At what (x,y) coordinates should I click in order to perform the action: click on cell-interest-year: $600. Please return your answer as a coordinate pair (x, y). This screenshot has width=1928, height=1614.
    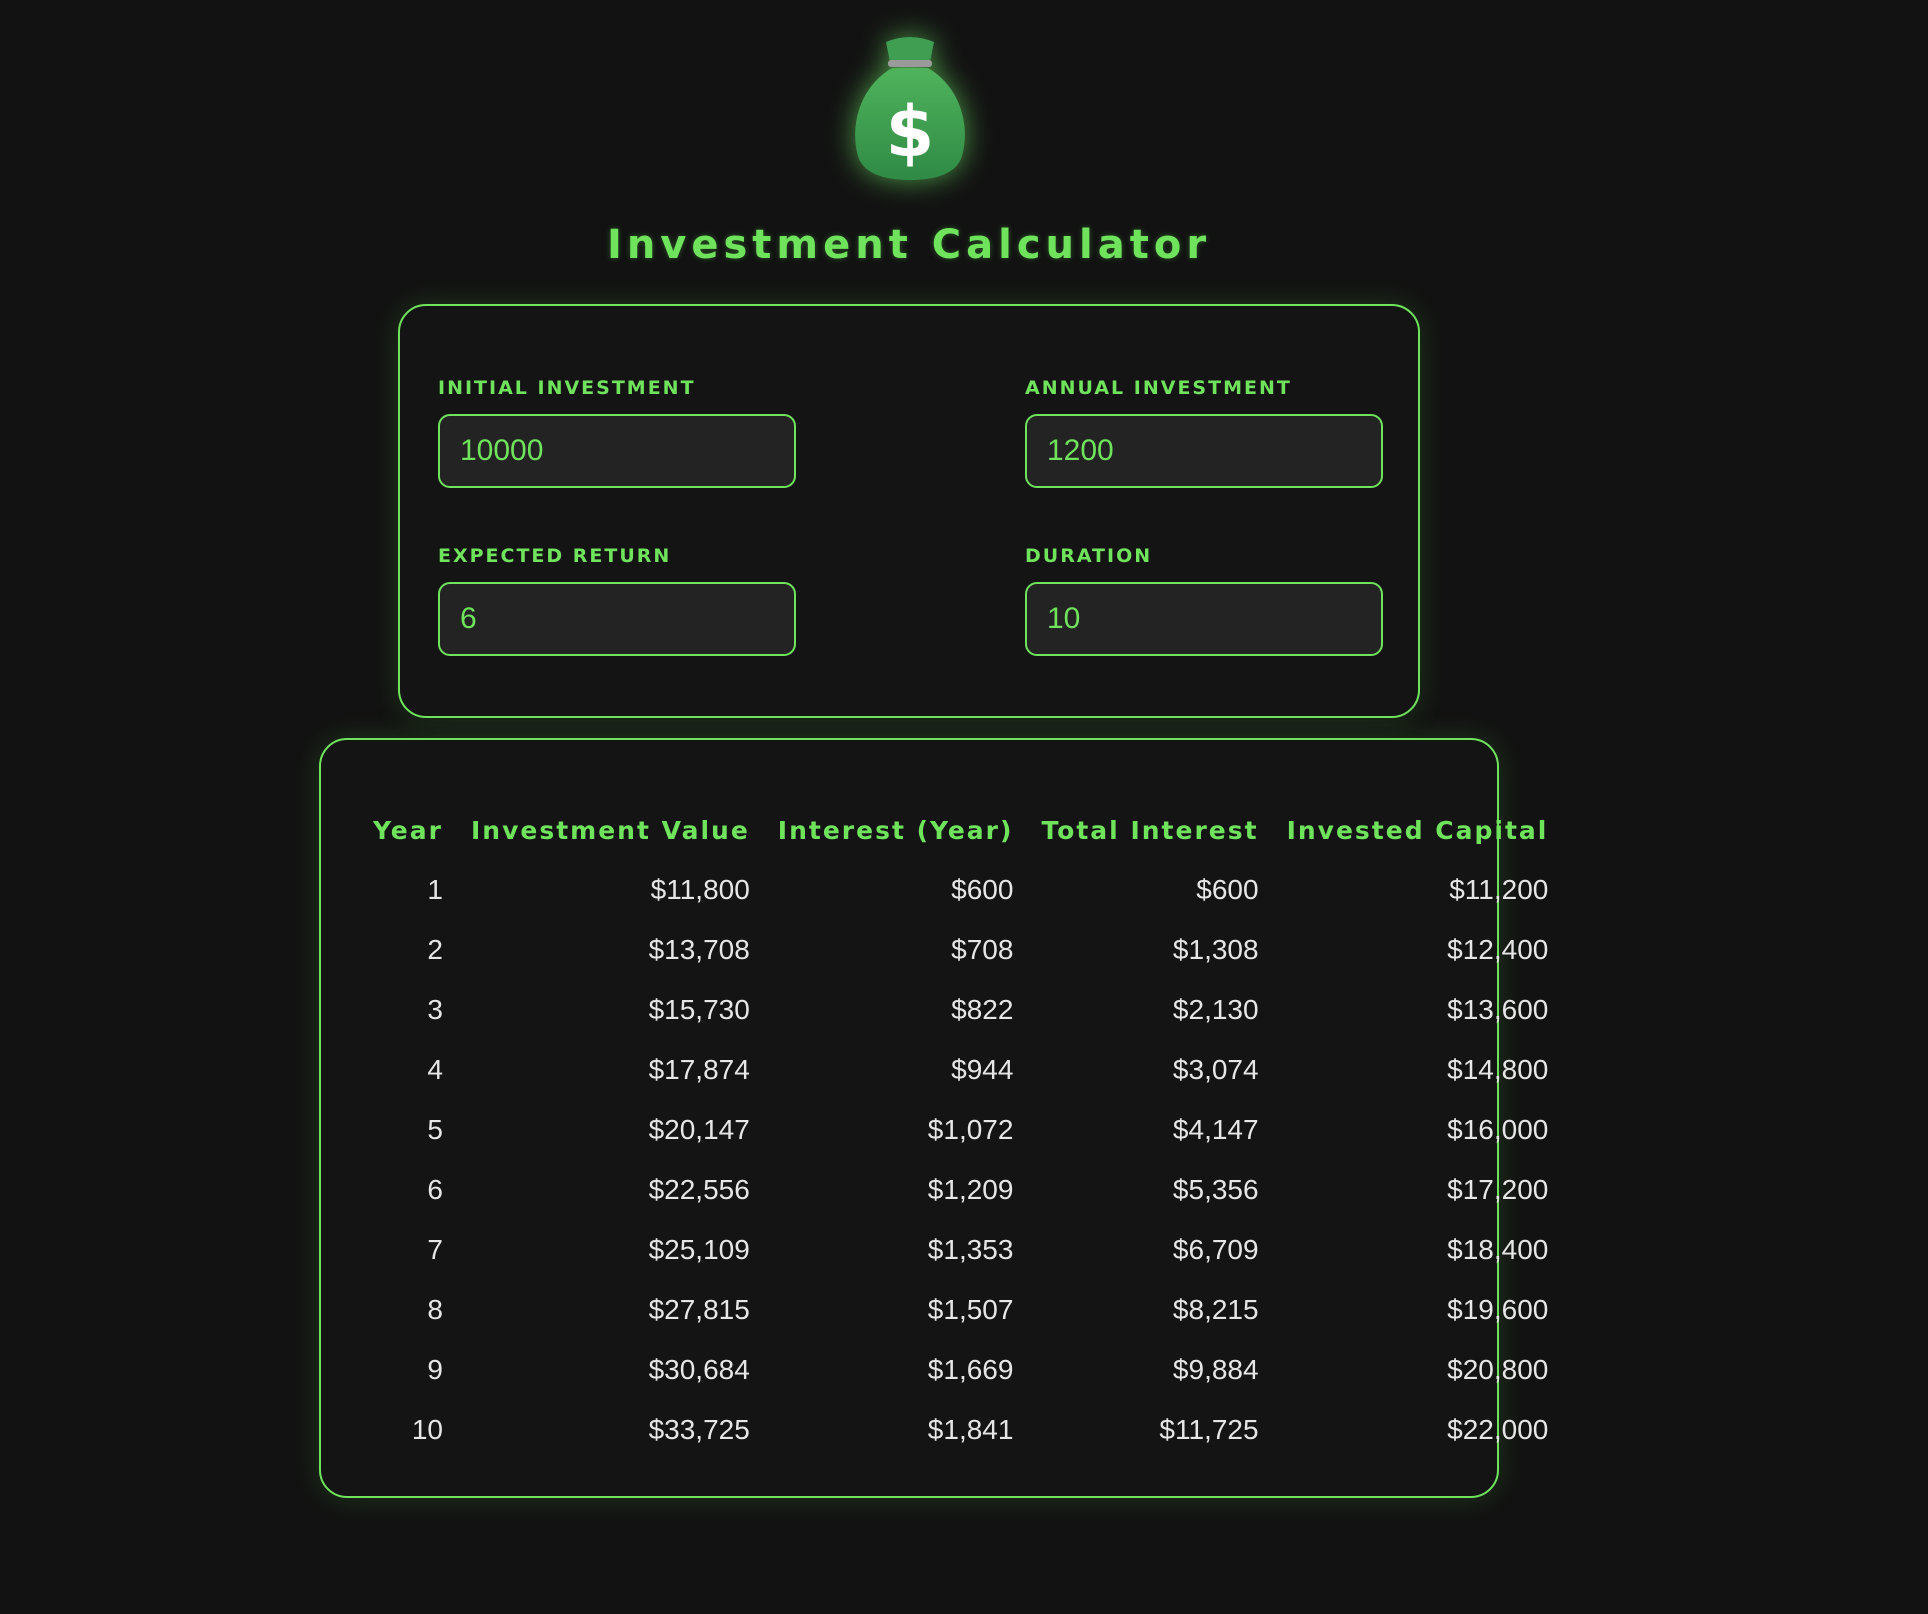
    Looking at the image, I should click on (982, 889).